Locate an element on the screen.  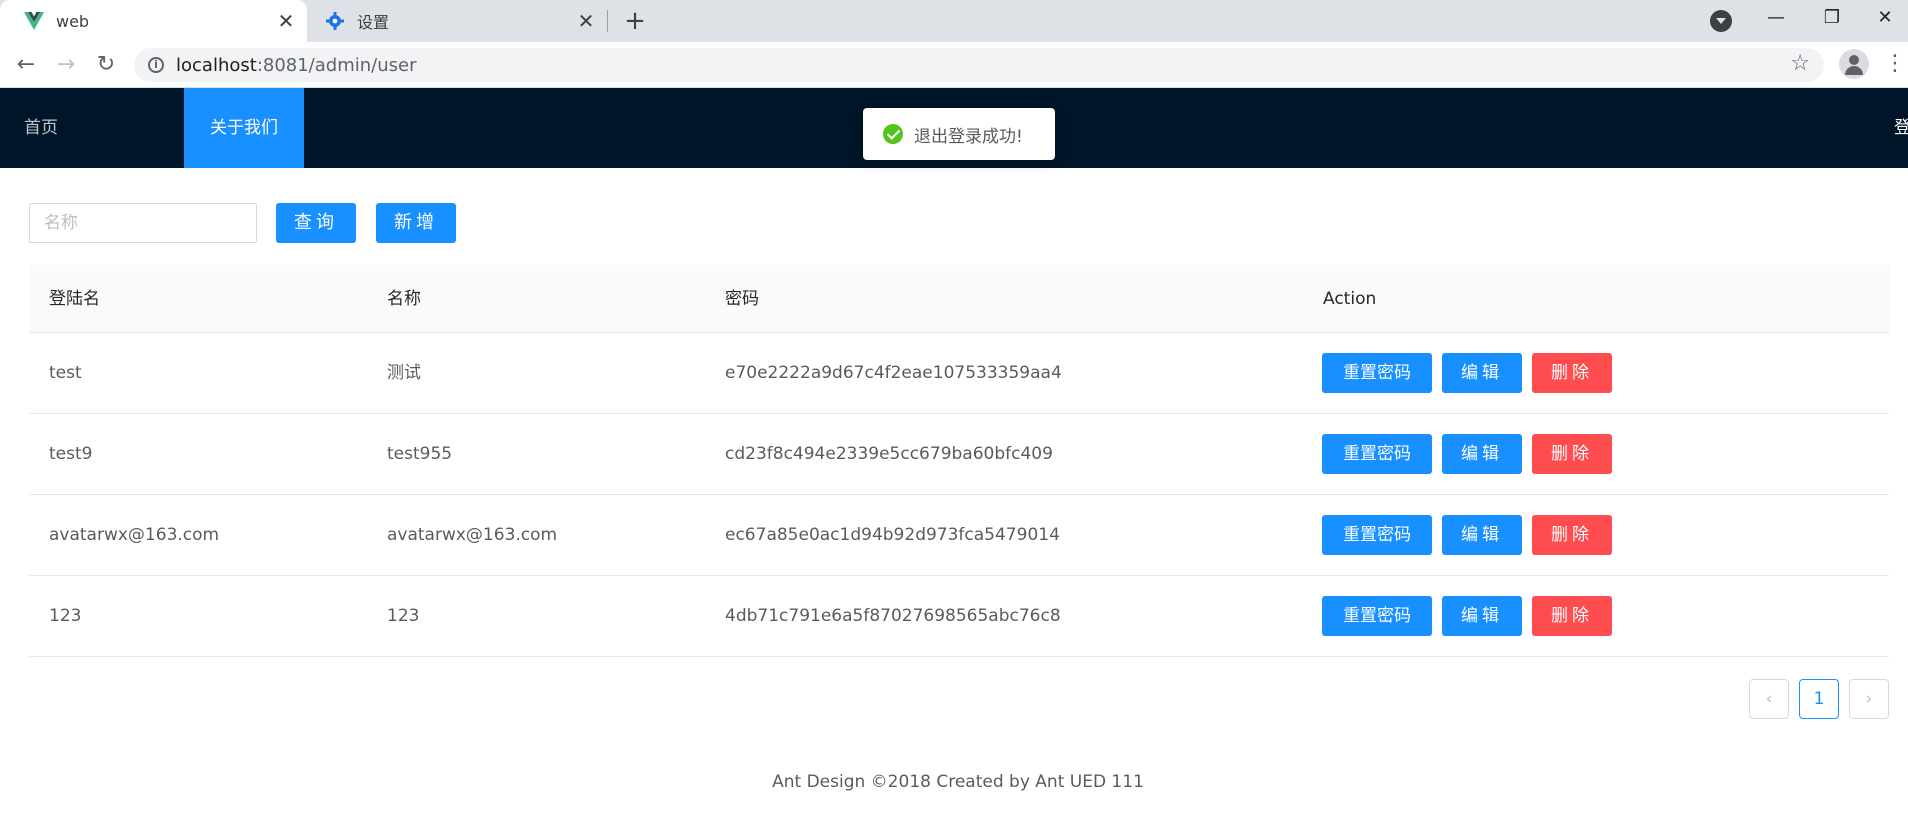
column-header-name: 名称 is located at coordinates (404, 299).